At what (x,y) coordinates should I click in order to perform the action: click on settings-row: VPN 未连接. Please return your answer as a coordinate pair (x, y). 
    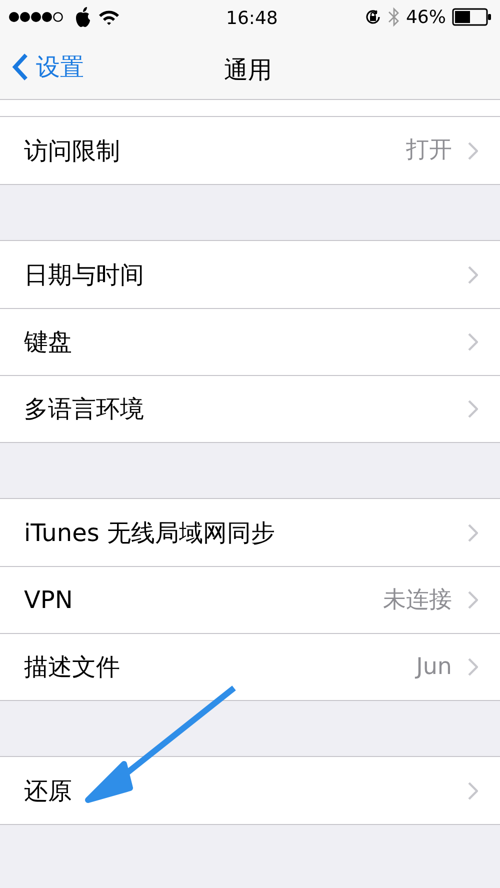
    Looking at the image, I should click on (250, 599).